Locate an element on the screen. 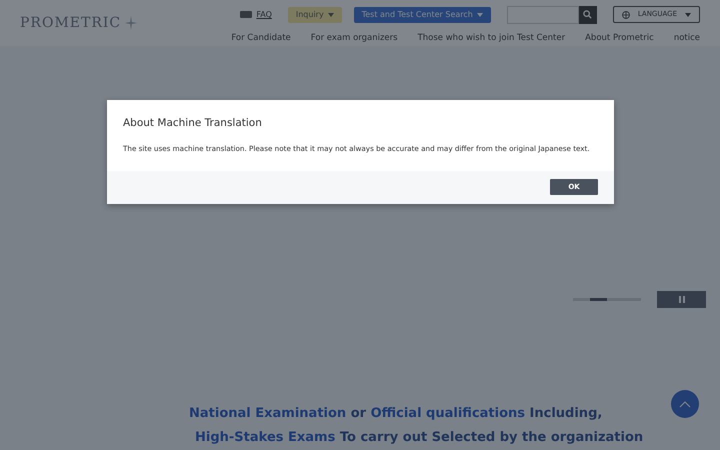 This screenshot has height=450, width=720. modal-title: About Machine Translation is located at coordinates (193, 123).